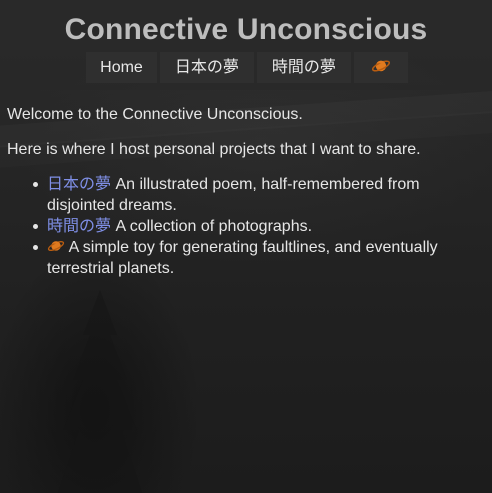 The height and width of the screenshot is (493, 492). Describe the element at coordinates (121, 67) in the screenshot. I see `nav-home-button: Home` at that location.